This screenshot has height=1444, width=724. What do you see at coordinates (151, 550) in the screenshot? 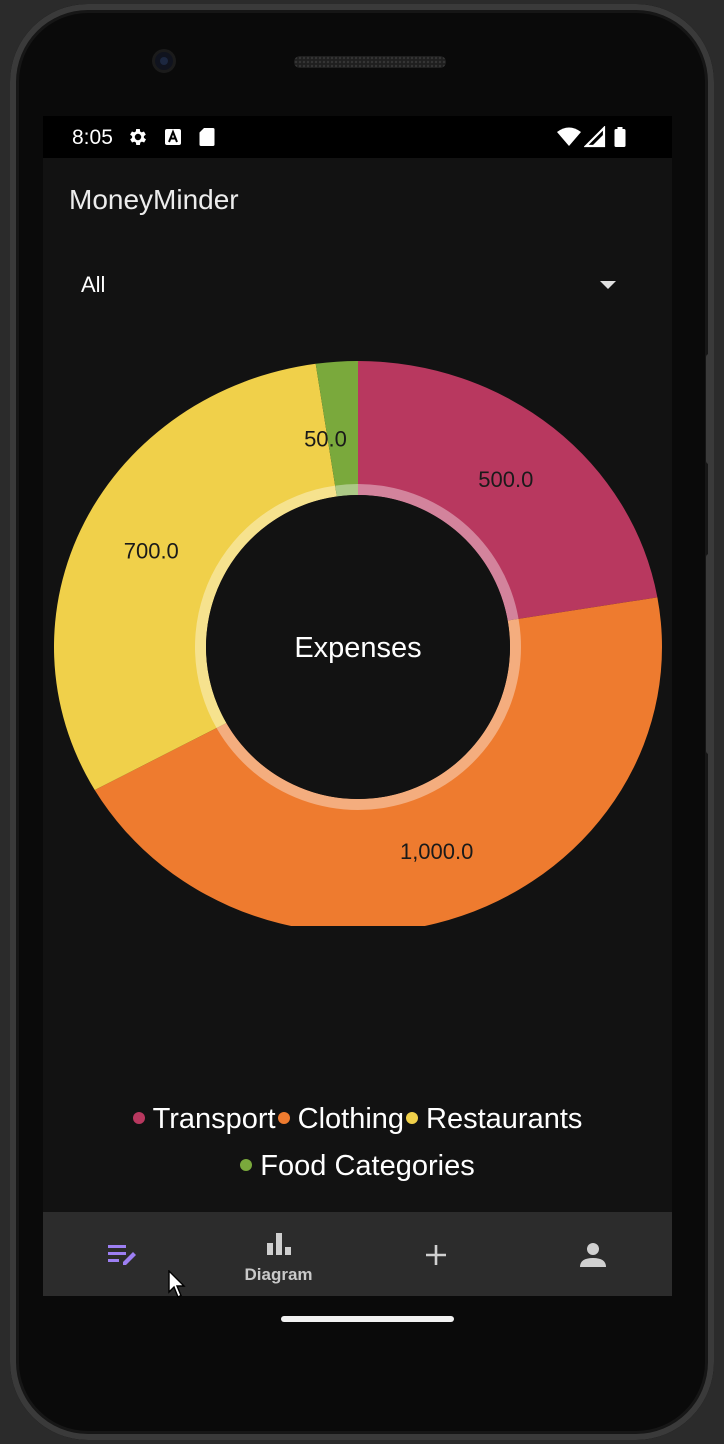
I see `slice-value-label: 700.0` at bounding box center [151, 550].